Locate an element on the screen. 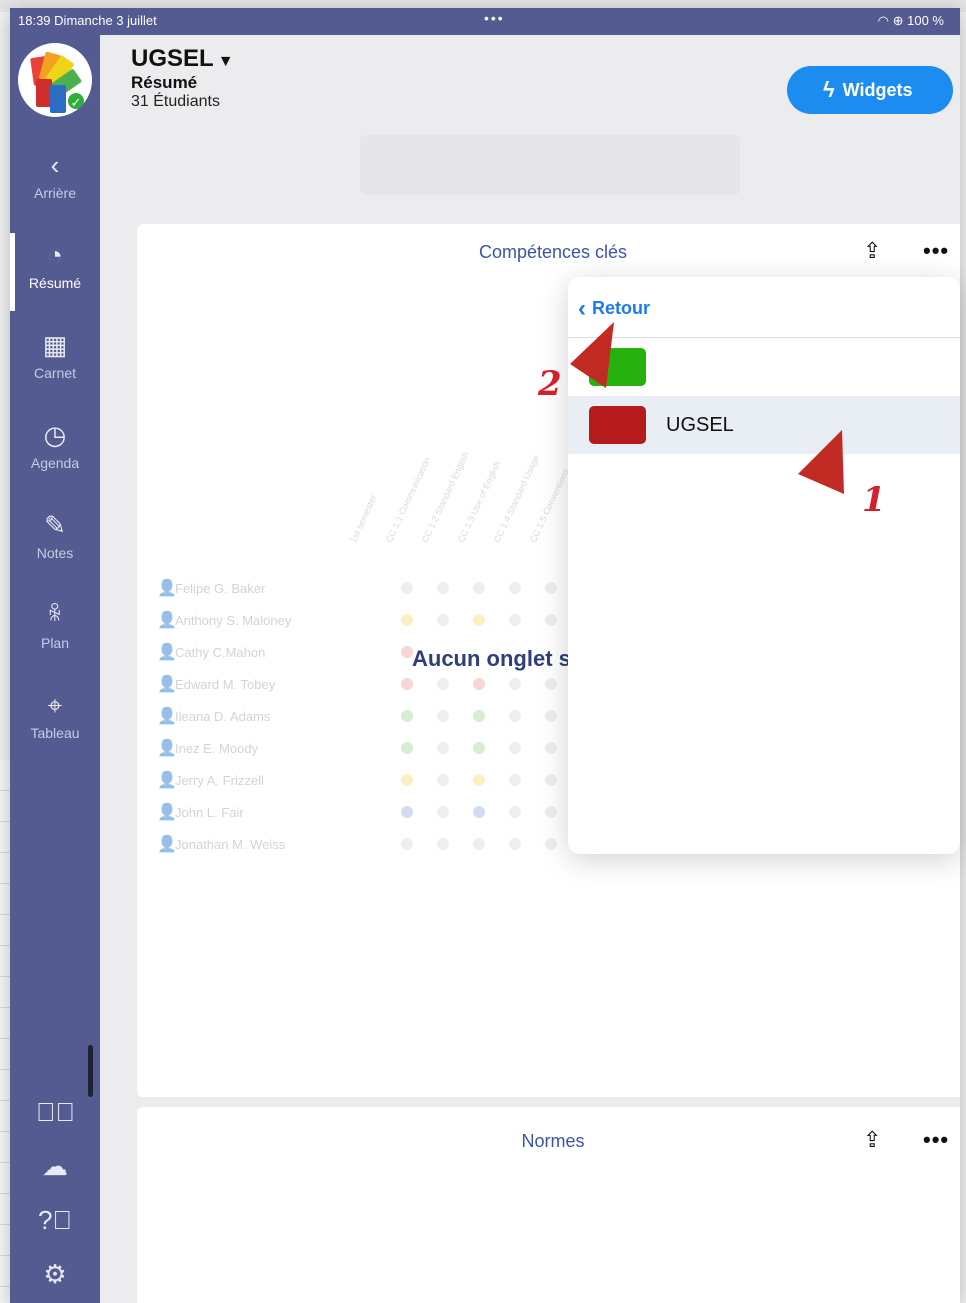 The height and width of the screenshot is (1303, 966). sidebar-item-notes: ✎ Notes is located at coordinates (55, 547).